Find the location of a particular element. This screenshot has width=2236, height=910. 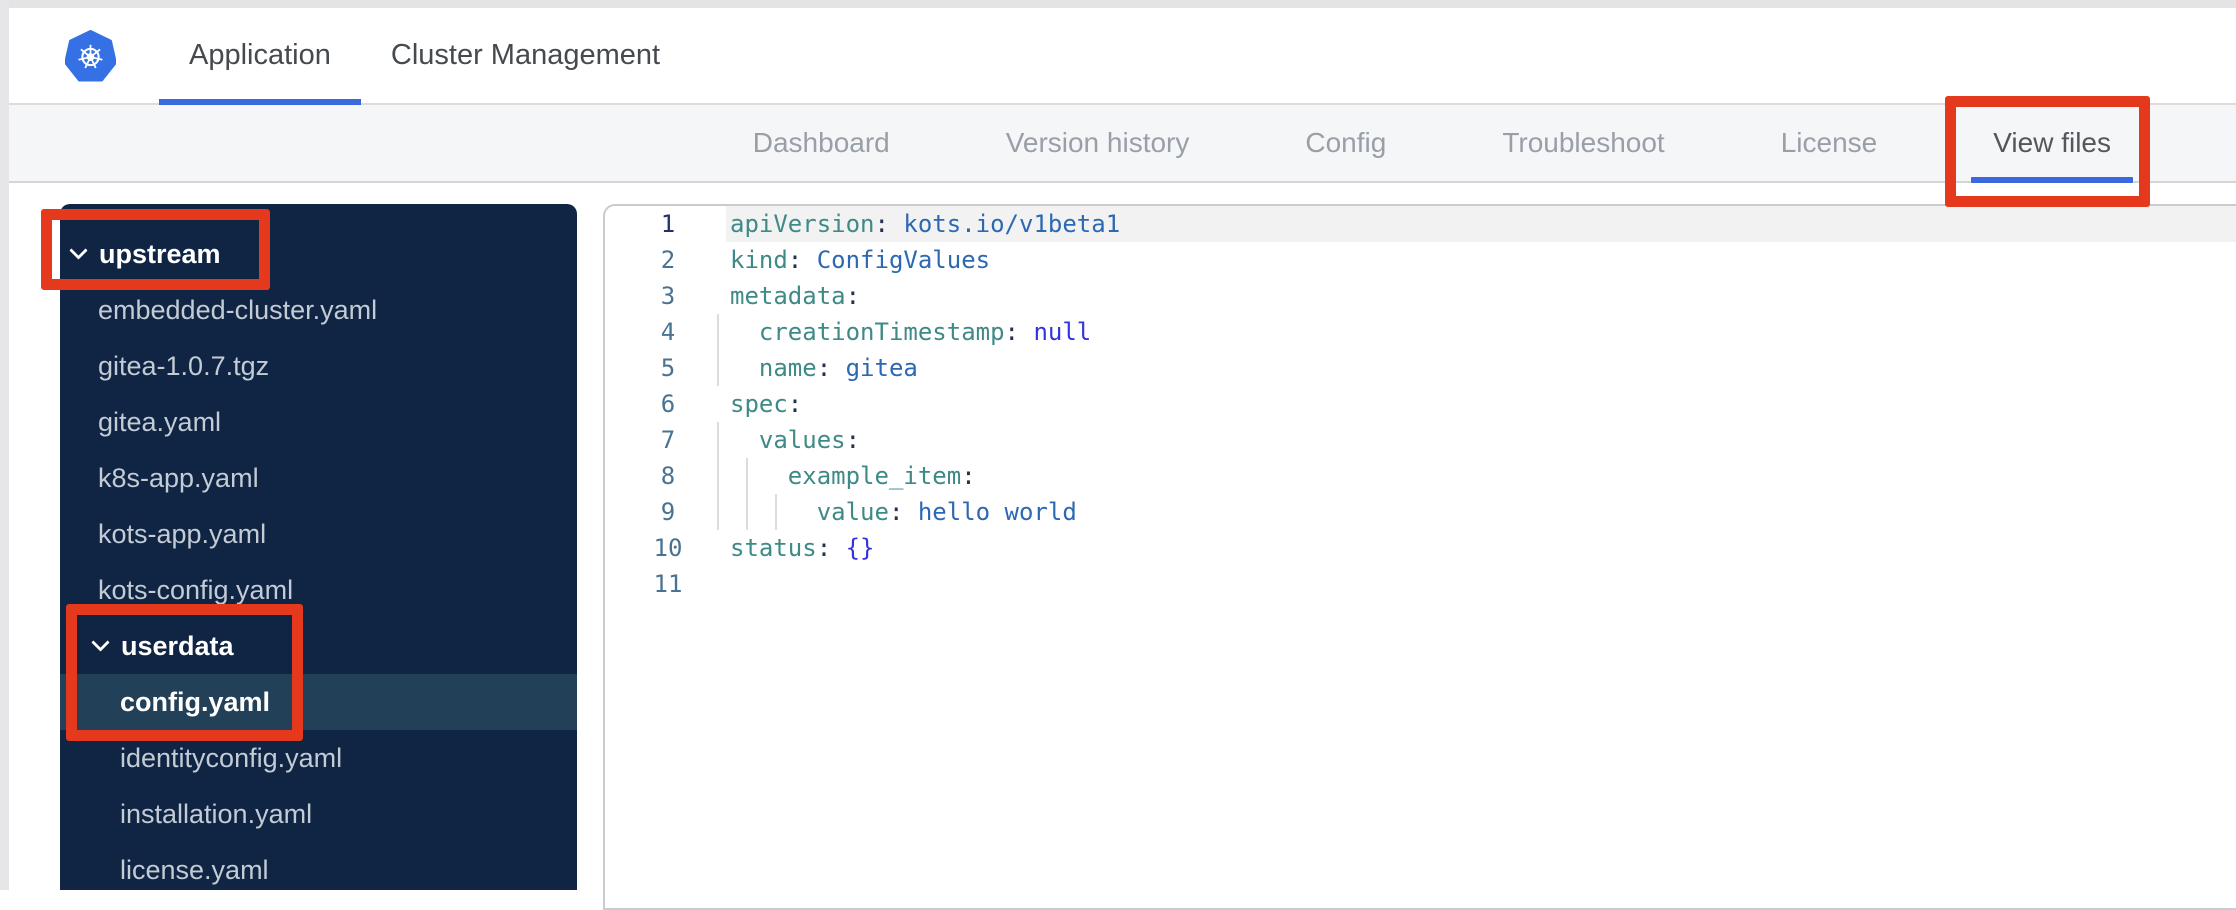

subnav-tab-label: License is located at coordinates (1829, 142).